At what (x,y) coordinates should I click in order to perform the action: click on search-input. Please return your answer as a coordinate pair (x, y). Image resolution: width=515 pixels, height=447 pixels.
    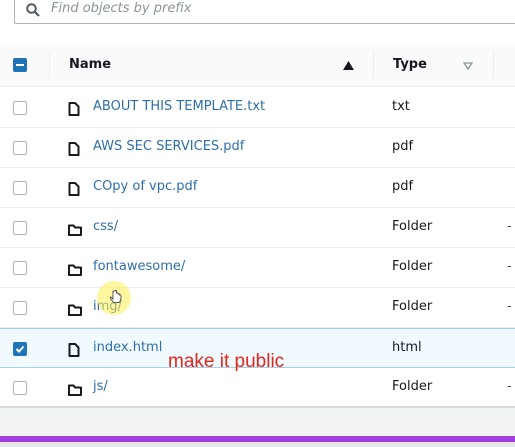
    Looking at the image, I should click on (251, 8).